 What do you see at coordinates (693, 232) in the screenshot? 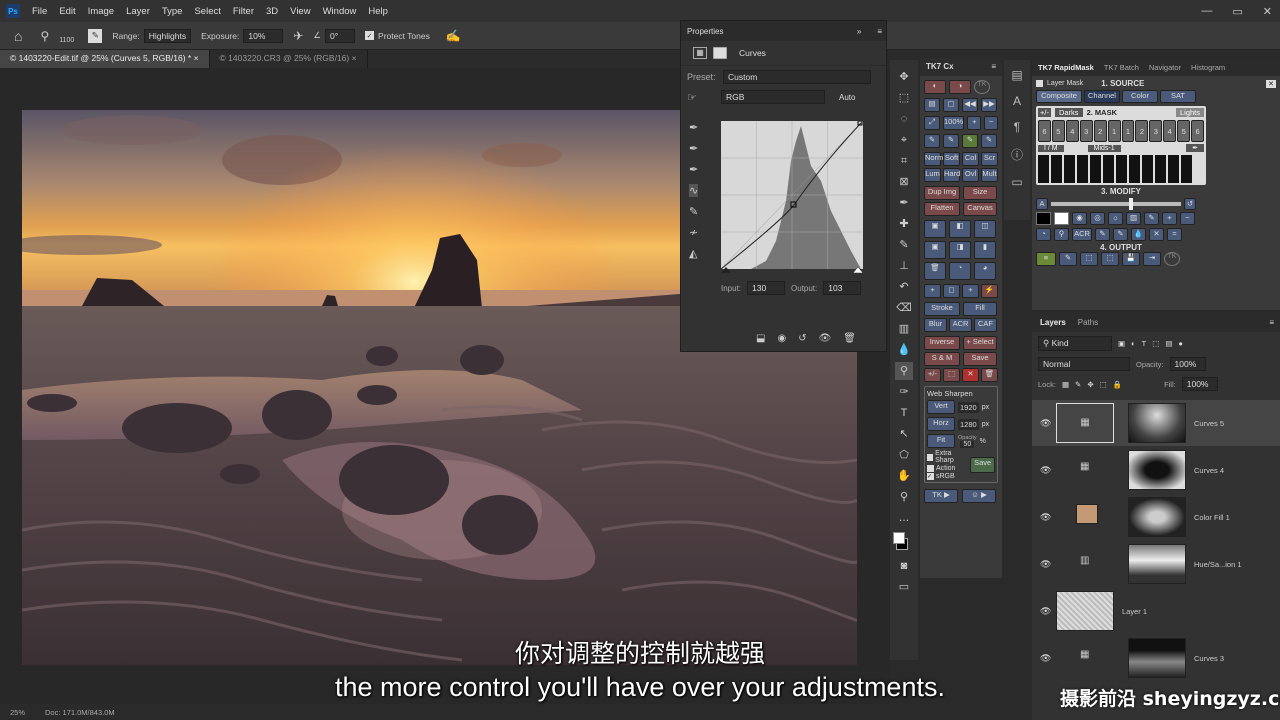
I see `smooth-icon: ≁` at bounding box center [693, 232].